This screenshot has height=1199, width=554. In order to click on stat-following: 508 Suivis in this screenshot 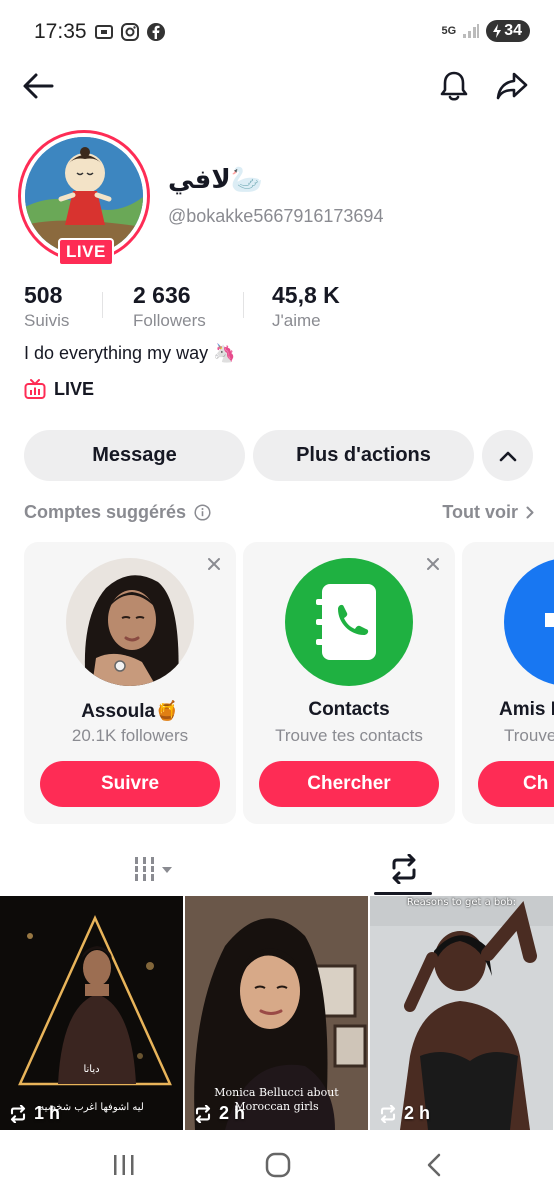, I will do `click(63, 306)`.